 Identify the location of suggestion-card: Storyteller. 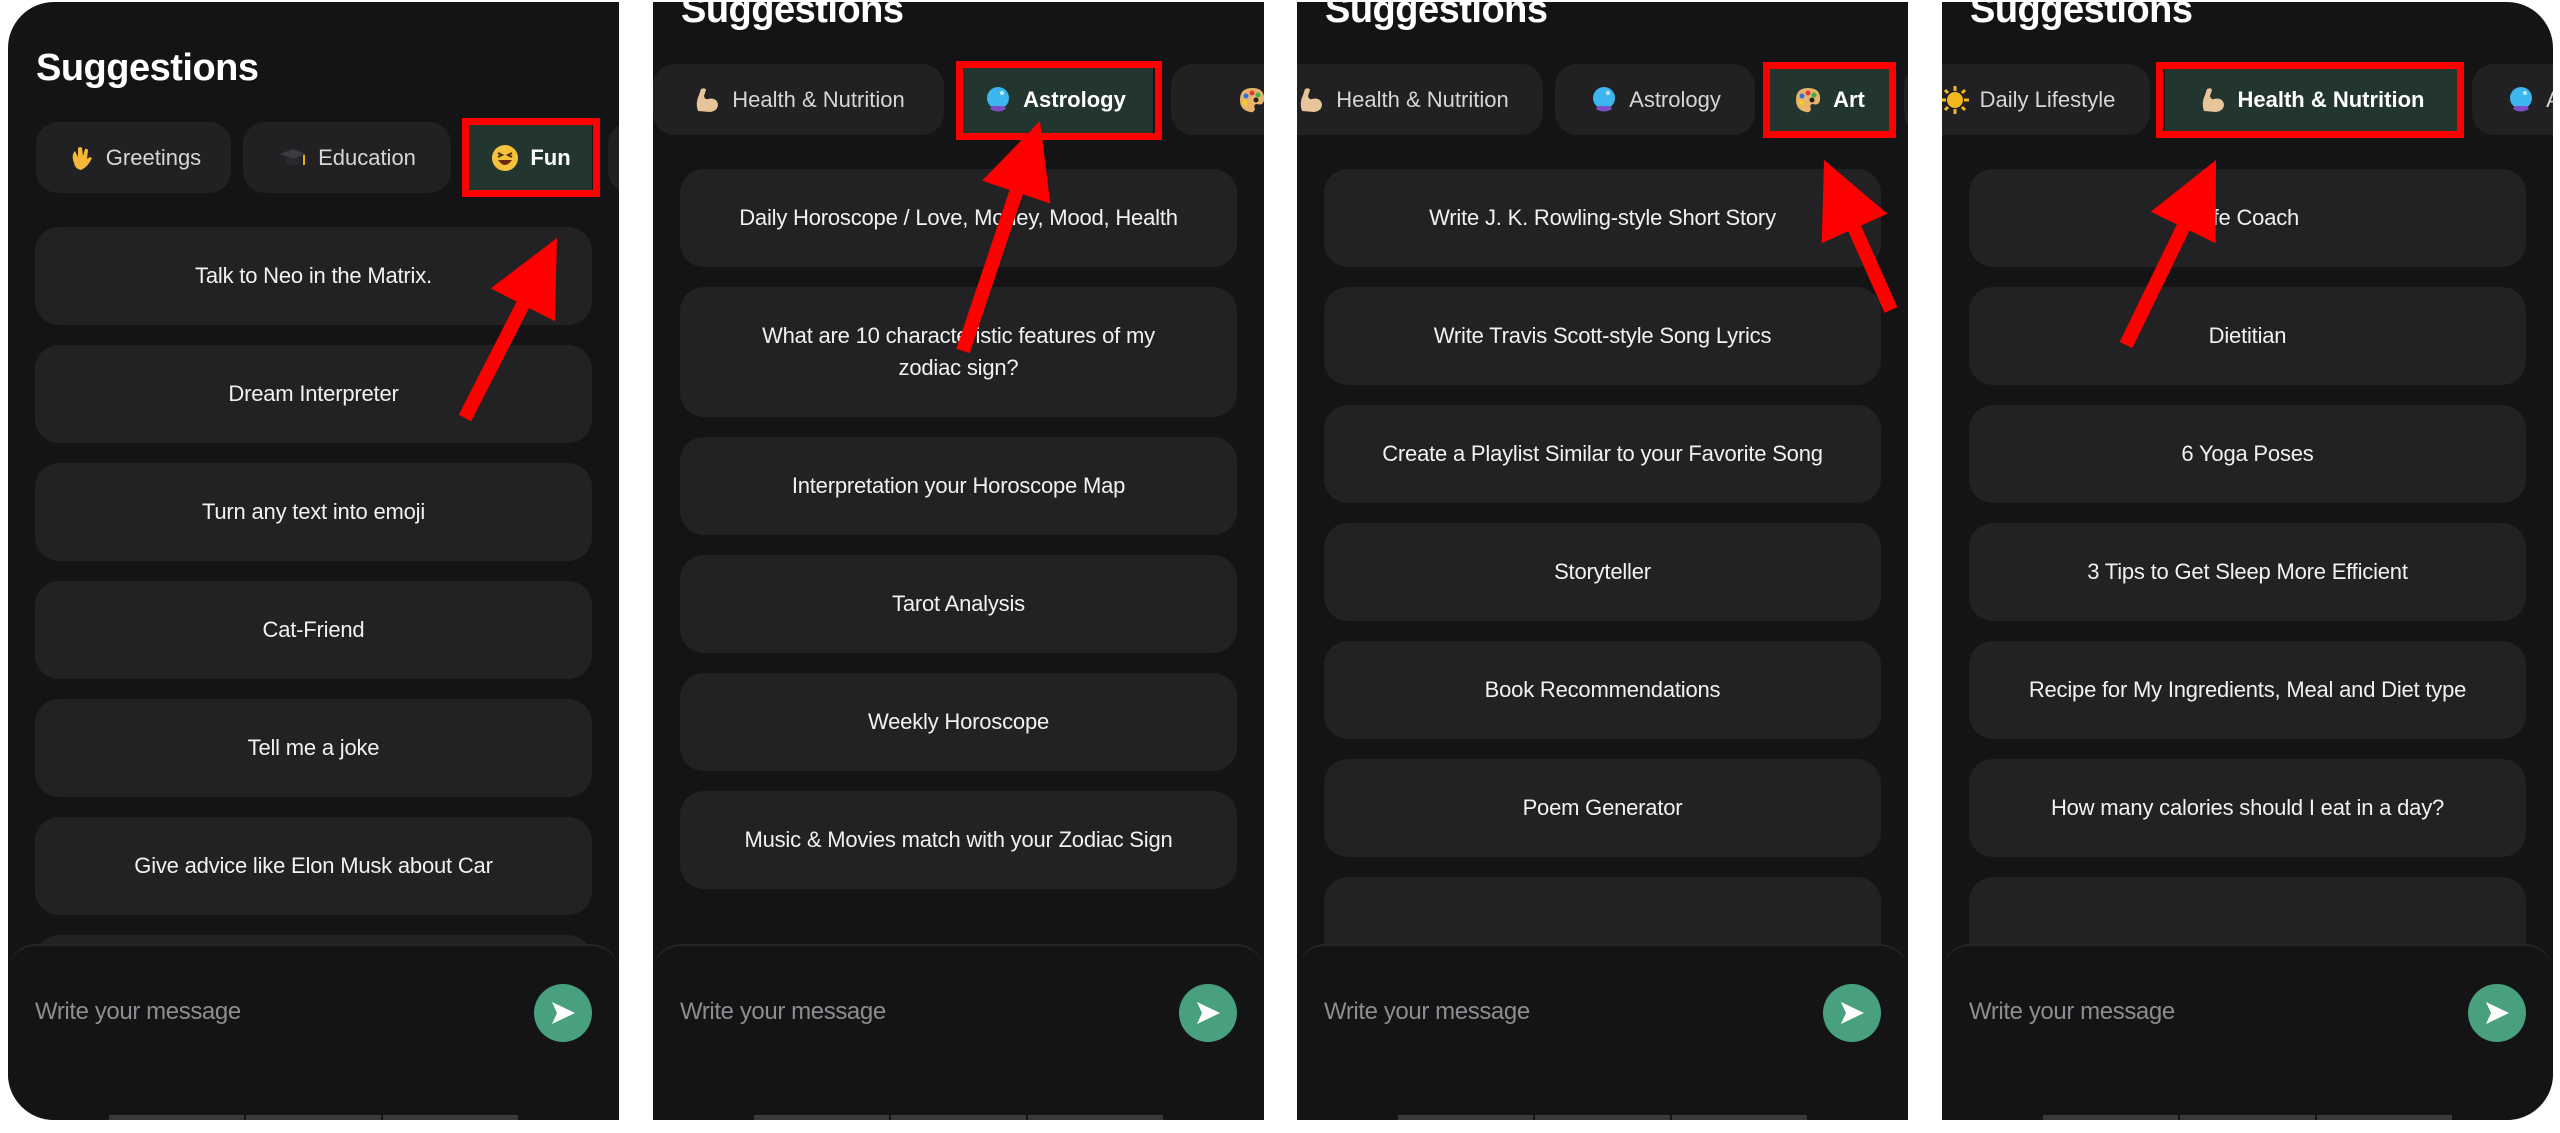
(1602, 572).